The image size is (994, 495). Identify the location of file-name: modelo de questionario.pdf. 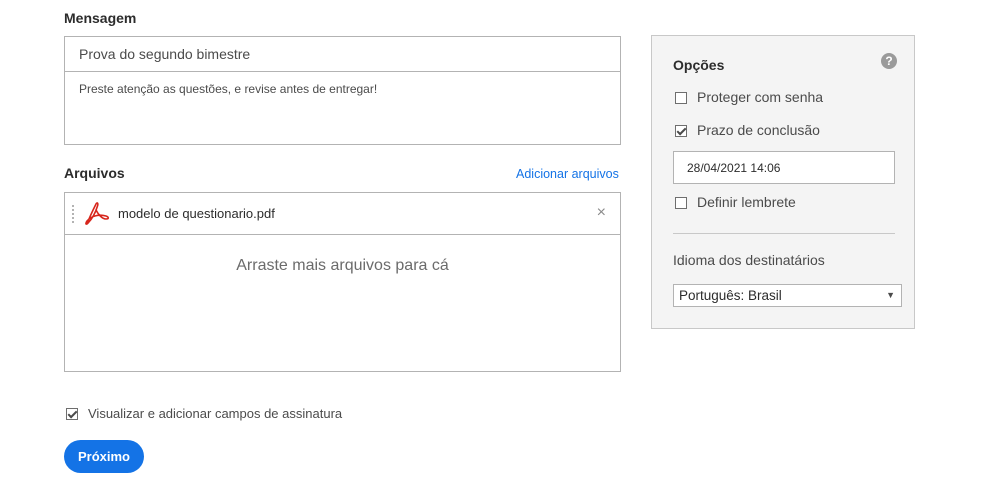
(196, 213).